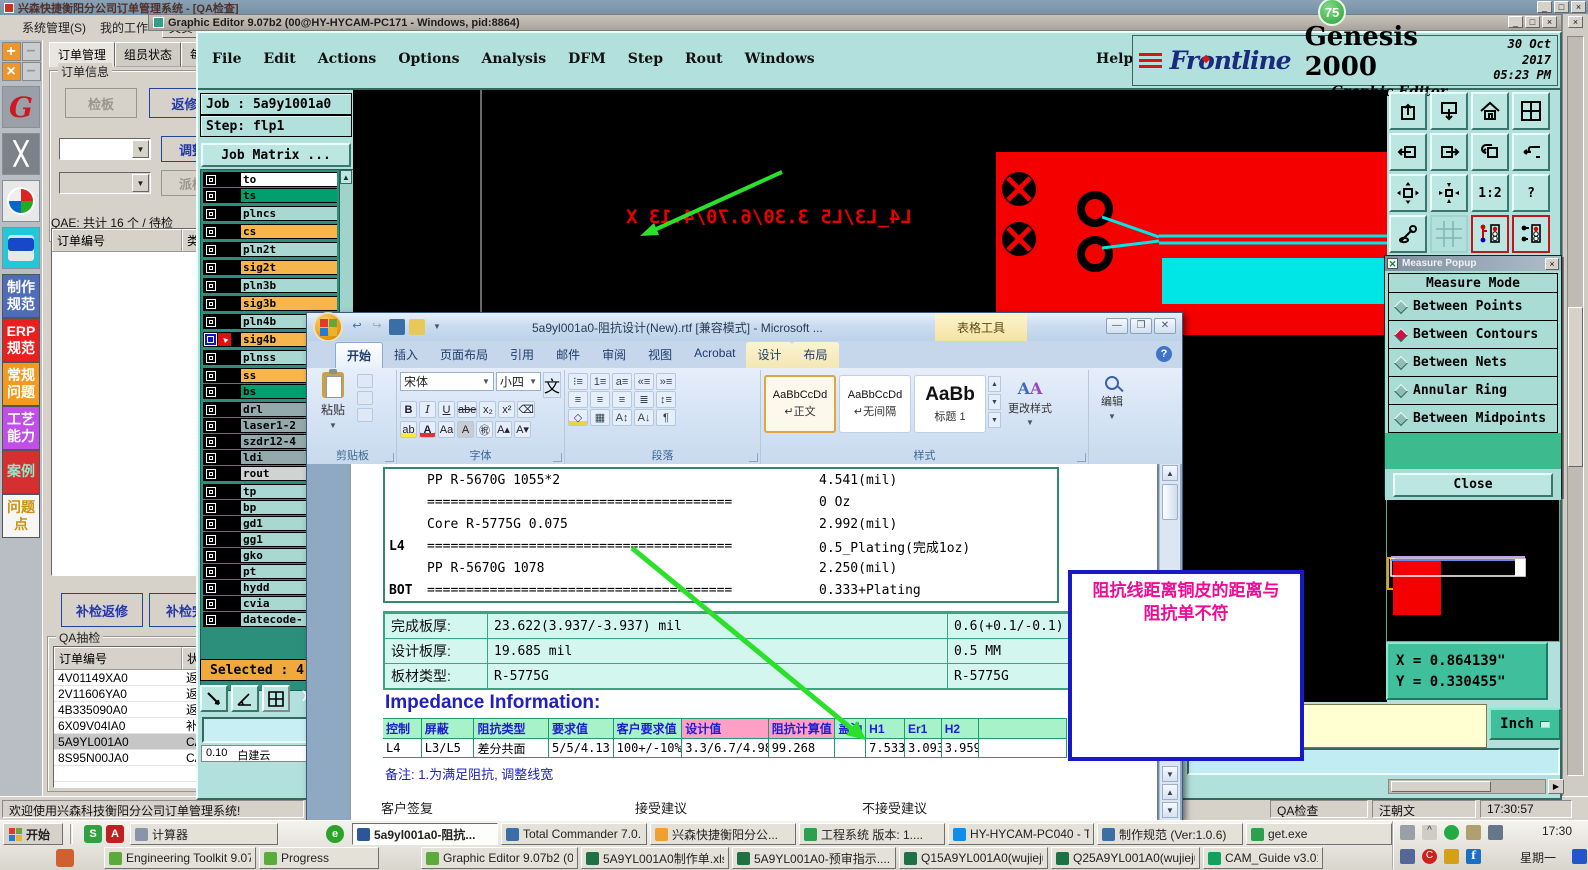  I want to click on xy-window-icon, so click(1531, 111).